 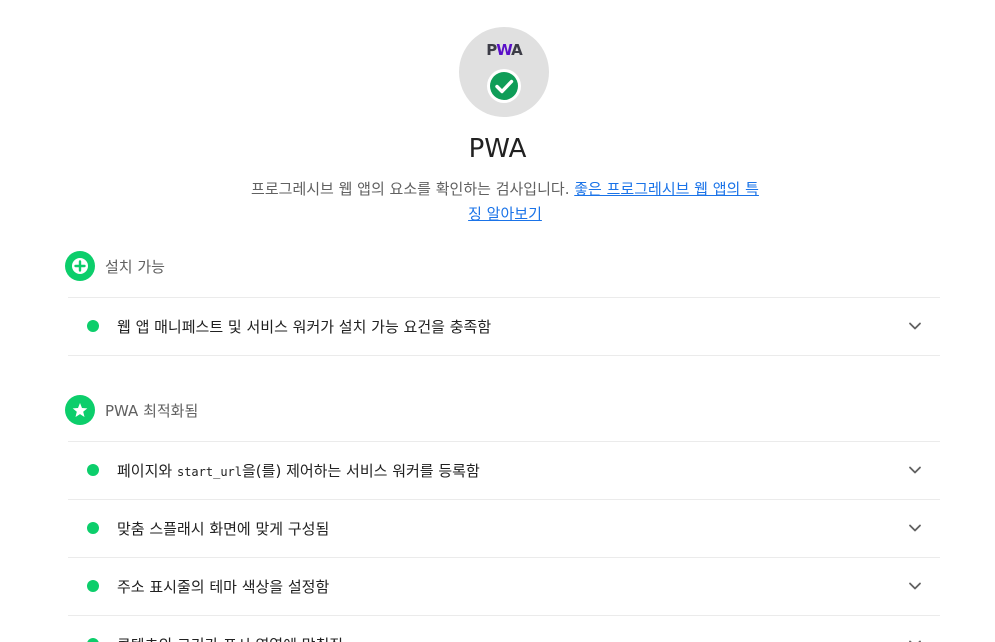 What do you see at coordinates (504, 470) in the screenshot?
I see `audit-service-worker: 페이지와 start_url을(를) 제어하는 서비스 워커를 등록함` at bounding box center [504, 470].